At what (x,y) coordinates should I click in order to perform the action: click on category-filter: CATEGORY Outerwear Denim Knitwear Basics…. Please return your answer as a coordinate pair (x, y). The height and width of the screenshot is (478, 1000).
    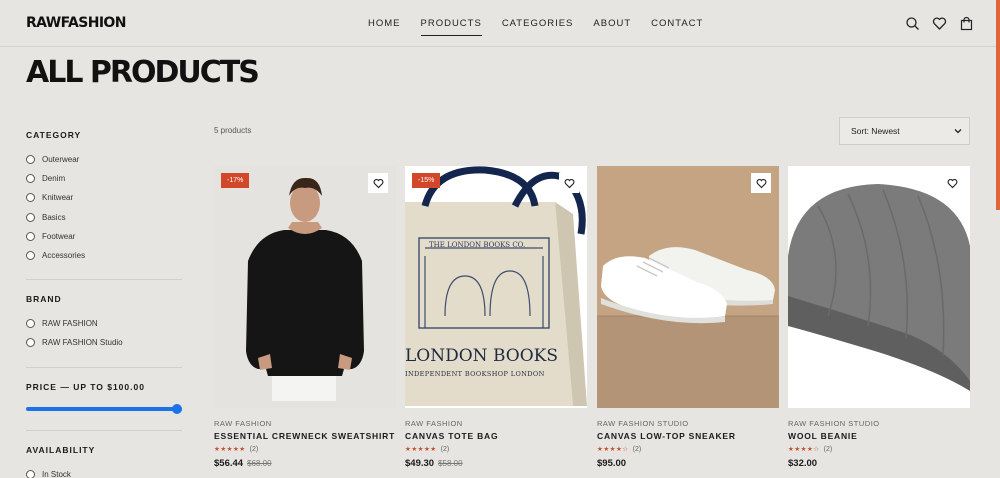
    Looking at the image, I should click on (104, 205).